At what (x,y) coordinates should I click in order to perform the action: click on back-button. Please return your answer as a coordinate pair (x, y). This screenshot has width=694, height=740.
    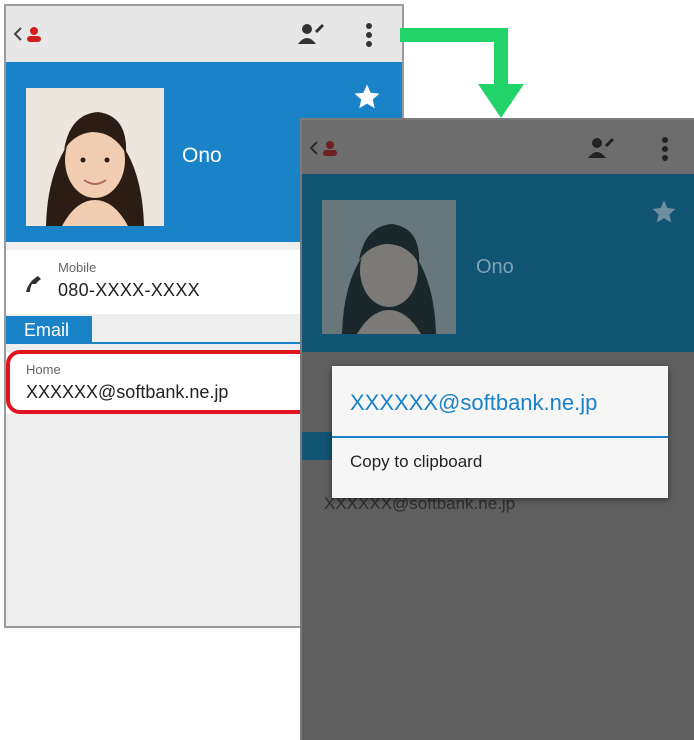
    Looking at the image, I should click on (27, 36).